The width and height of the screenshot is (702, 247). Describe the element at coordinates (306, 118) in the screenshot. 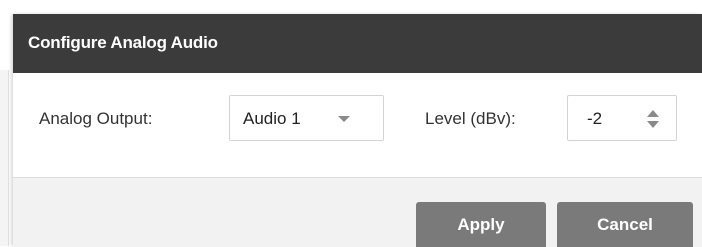

I see `analog-output-select: Audio 1` at that location.